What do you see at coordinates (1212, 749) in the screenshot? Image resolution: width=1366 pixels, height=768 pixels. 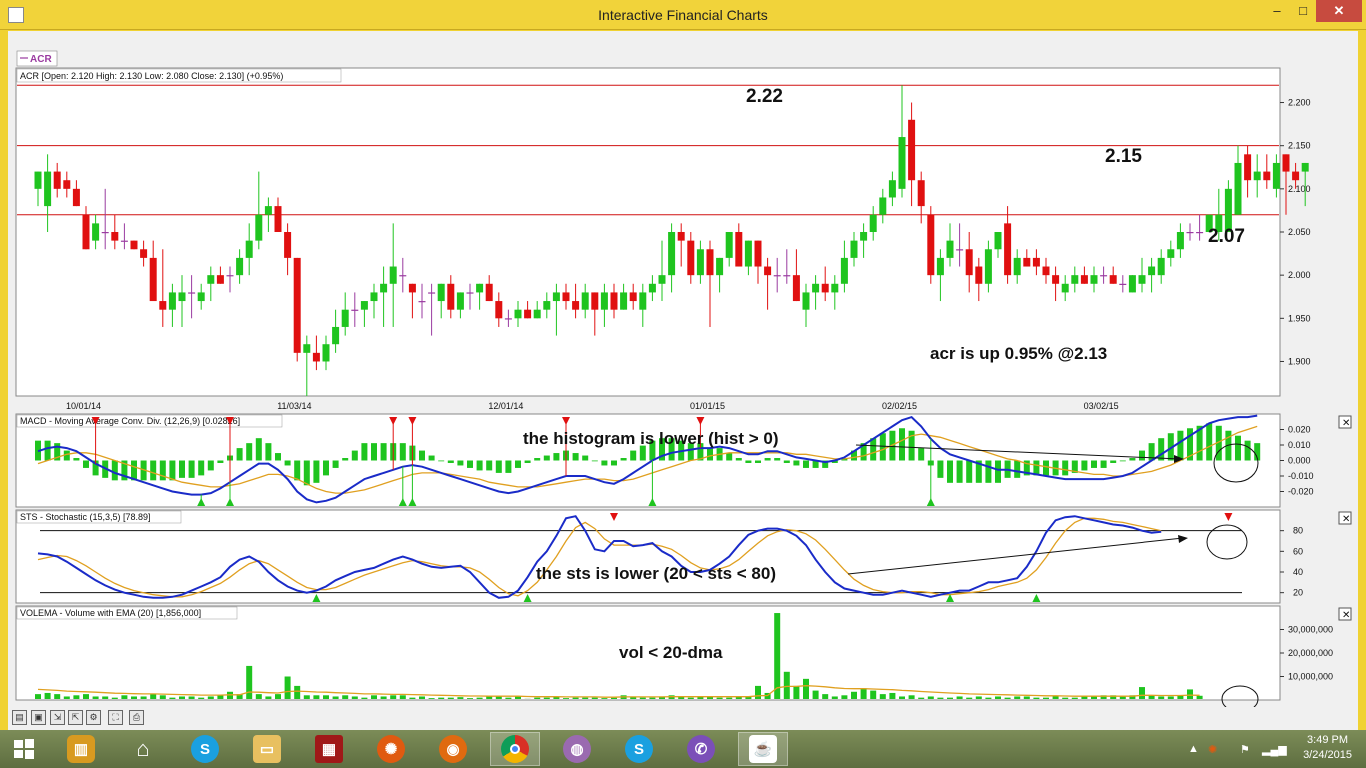 I see `tray-app-icon: ✺` at bounding box center [1212, 749].